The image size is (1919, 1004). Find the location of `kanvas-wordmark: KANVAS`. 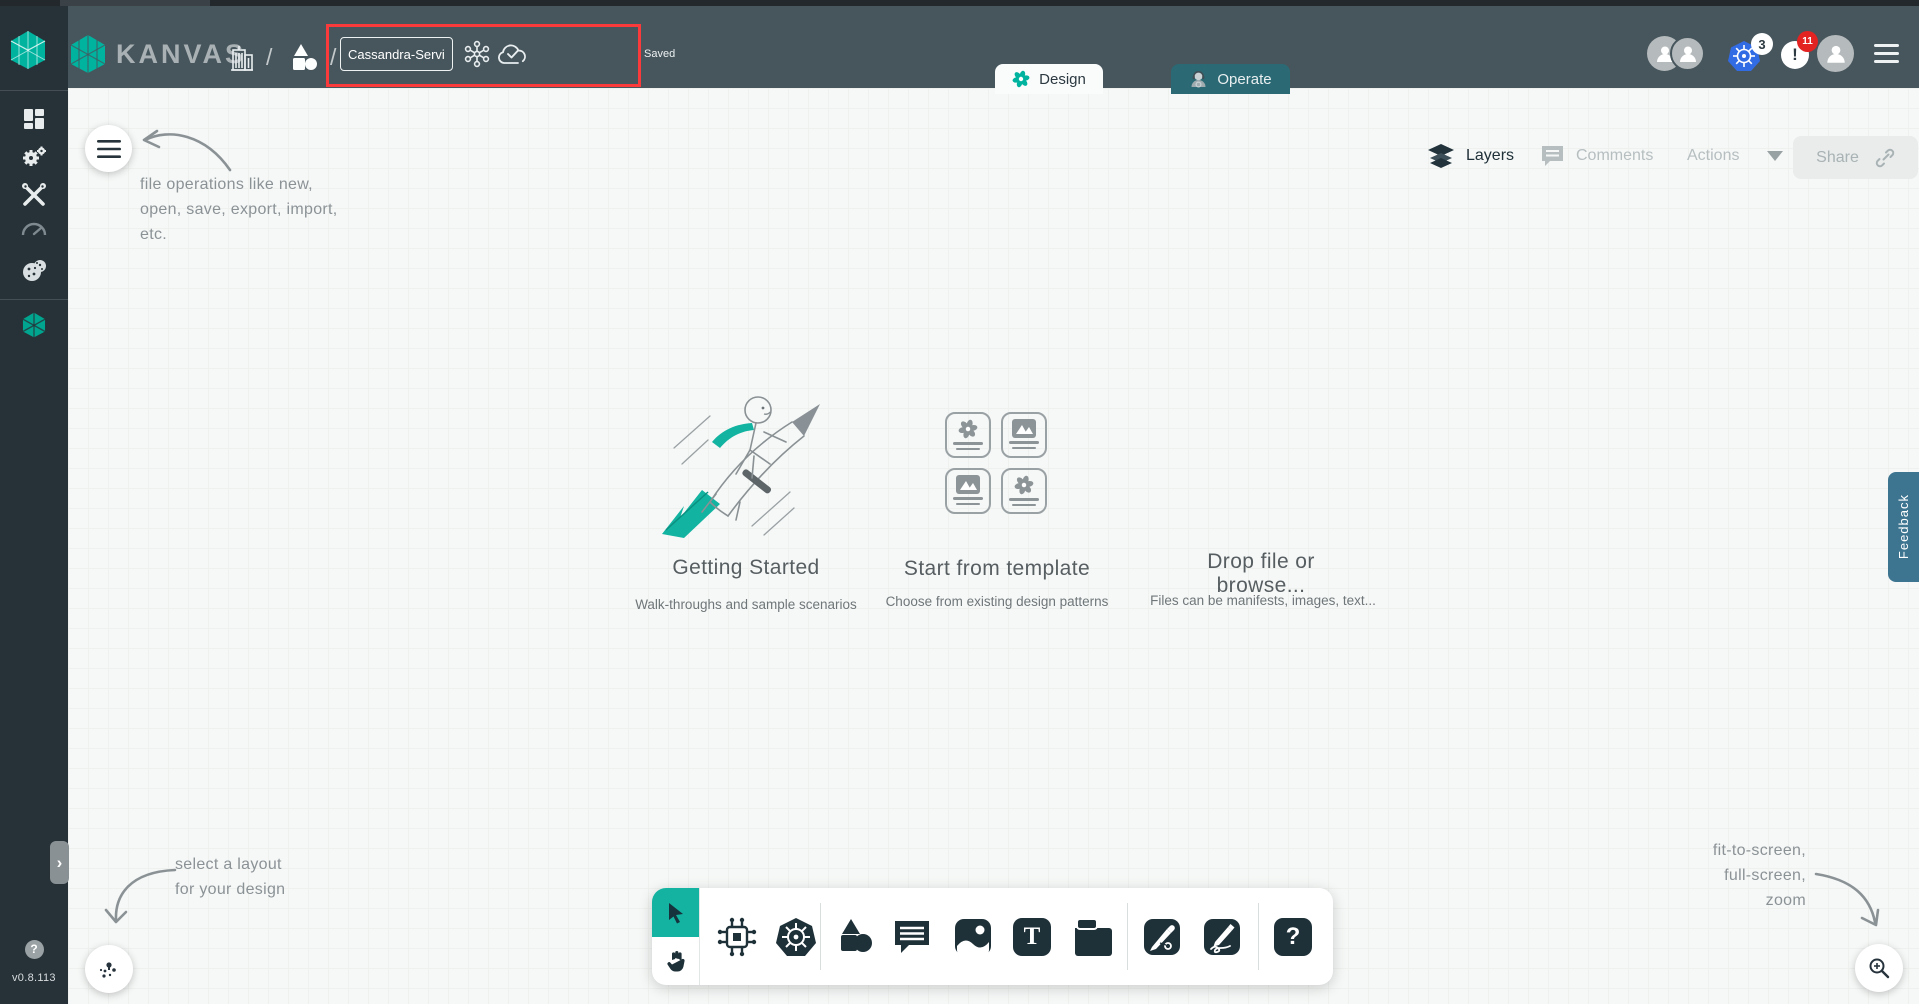

kanvas-wordmark: KANVAS is located at coordinates (181, 54).